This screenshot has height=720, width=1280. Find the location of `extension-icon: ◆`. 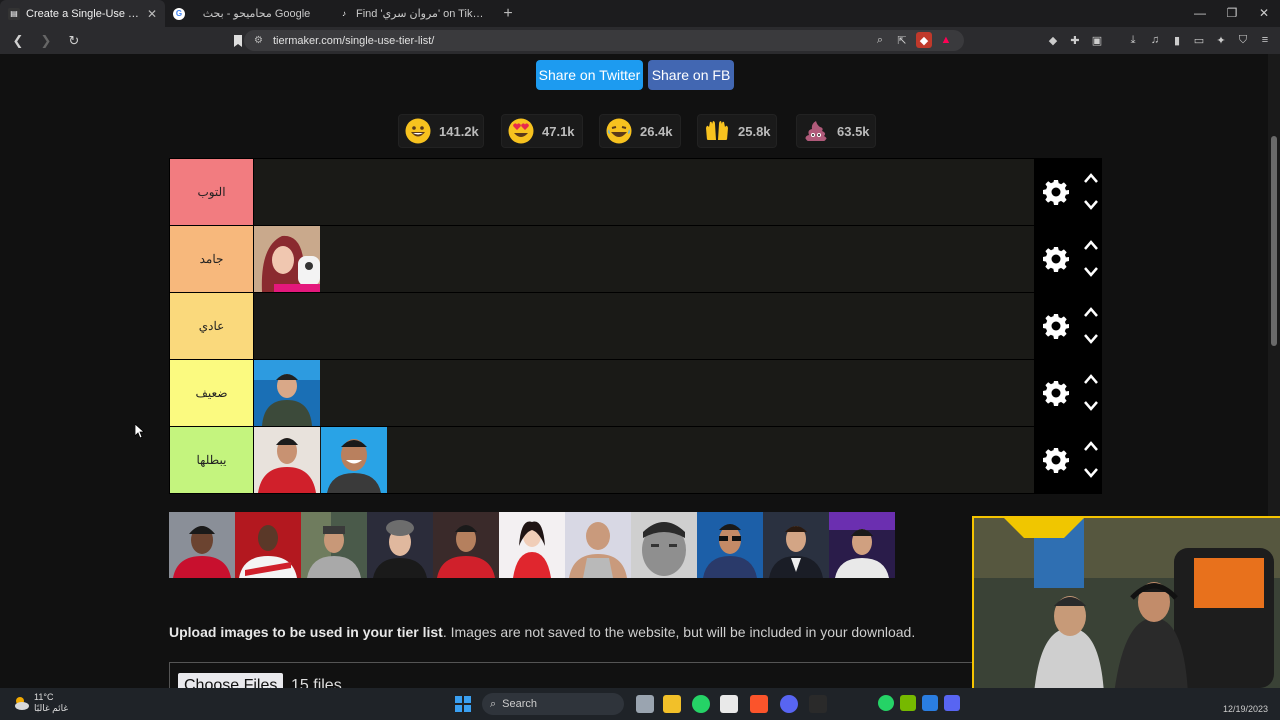

extension-icon: ◆ is located at coordinates (1053, 40).